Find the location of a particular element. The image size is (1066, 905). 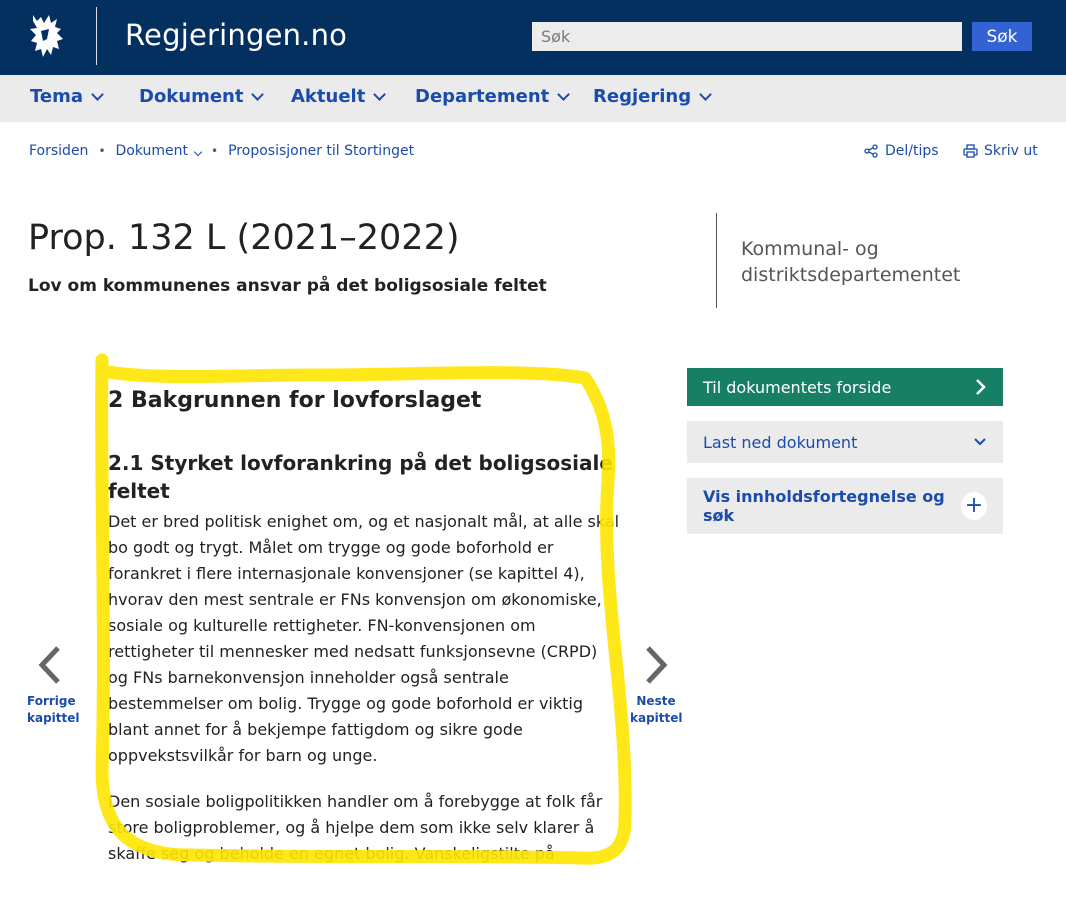

previous-chapter-label: Forrige kapittel is located at coordinates (53, 710).